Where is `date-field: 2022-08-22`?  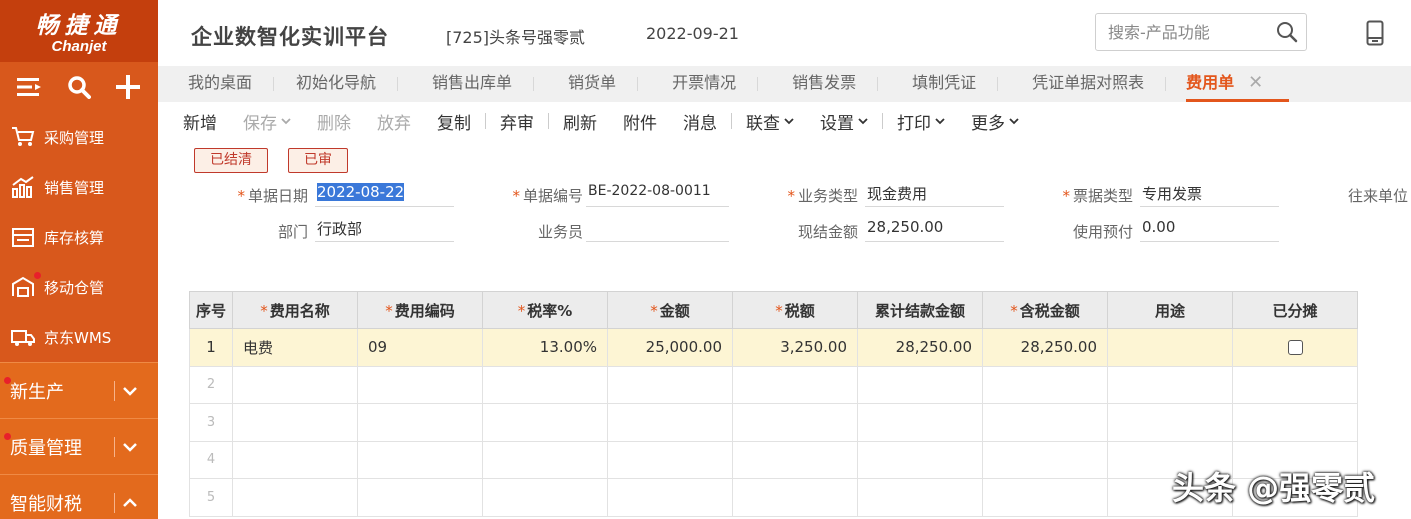 date-field: 2022-08-22 is located at coordinates (384, 195).